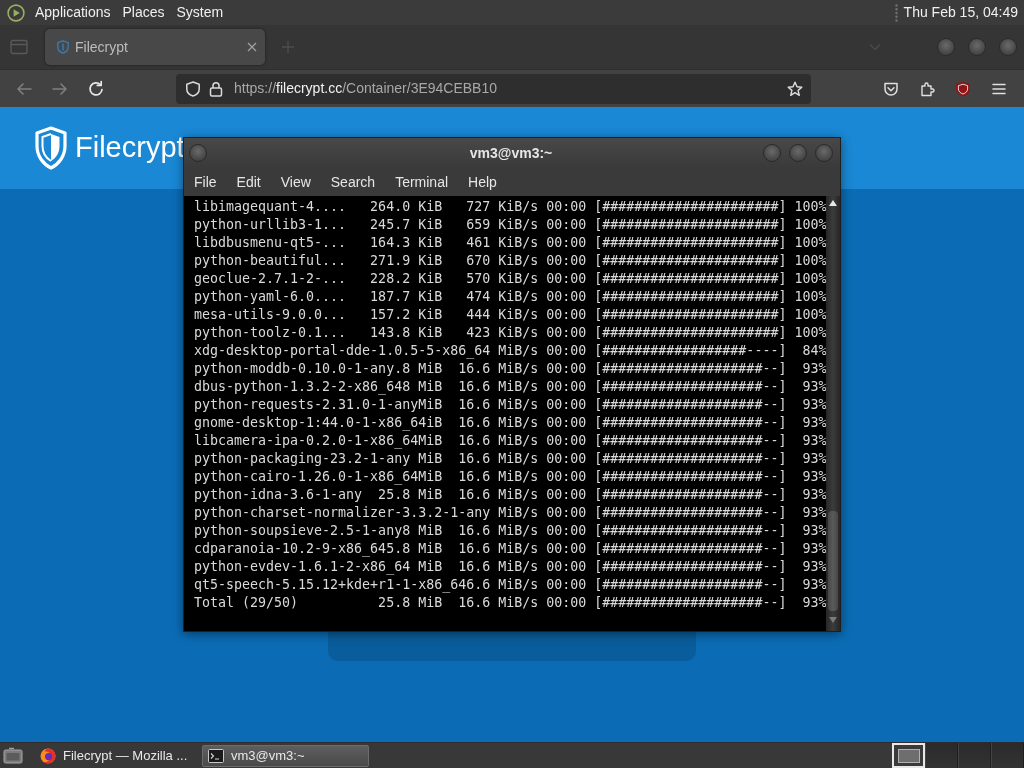 This screenshot has height=768, width=1024. Describe the element at coordinates (510, 405) in the screenshot. I see `terminal-line: python-requests-2.31.0-1-anyMiB 16.6 MiB/s 00:00 [####################--] 93%` at that location.